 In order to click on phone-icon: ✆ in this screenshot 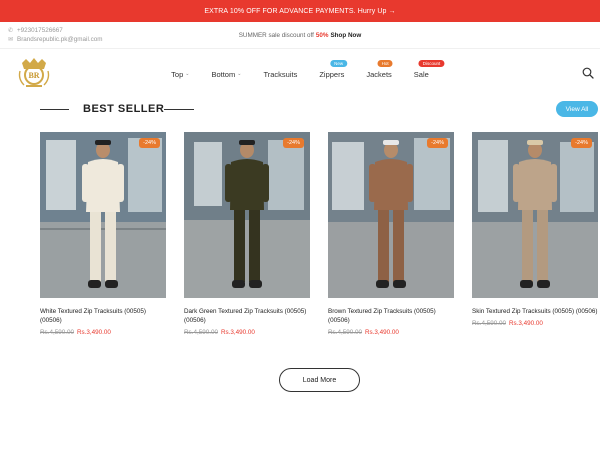, I will do `click(11, 30)`.